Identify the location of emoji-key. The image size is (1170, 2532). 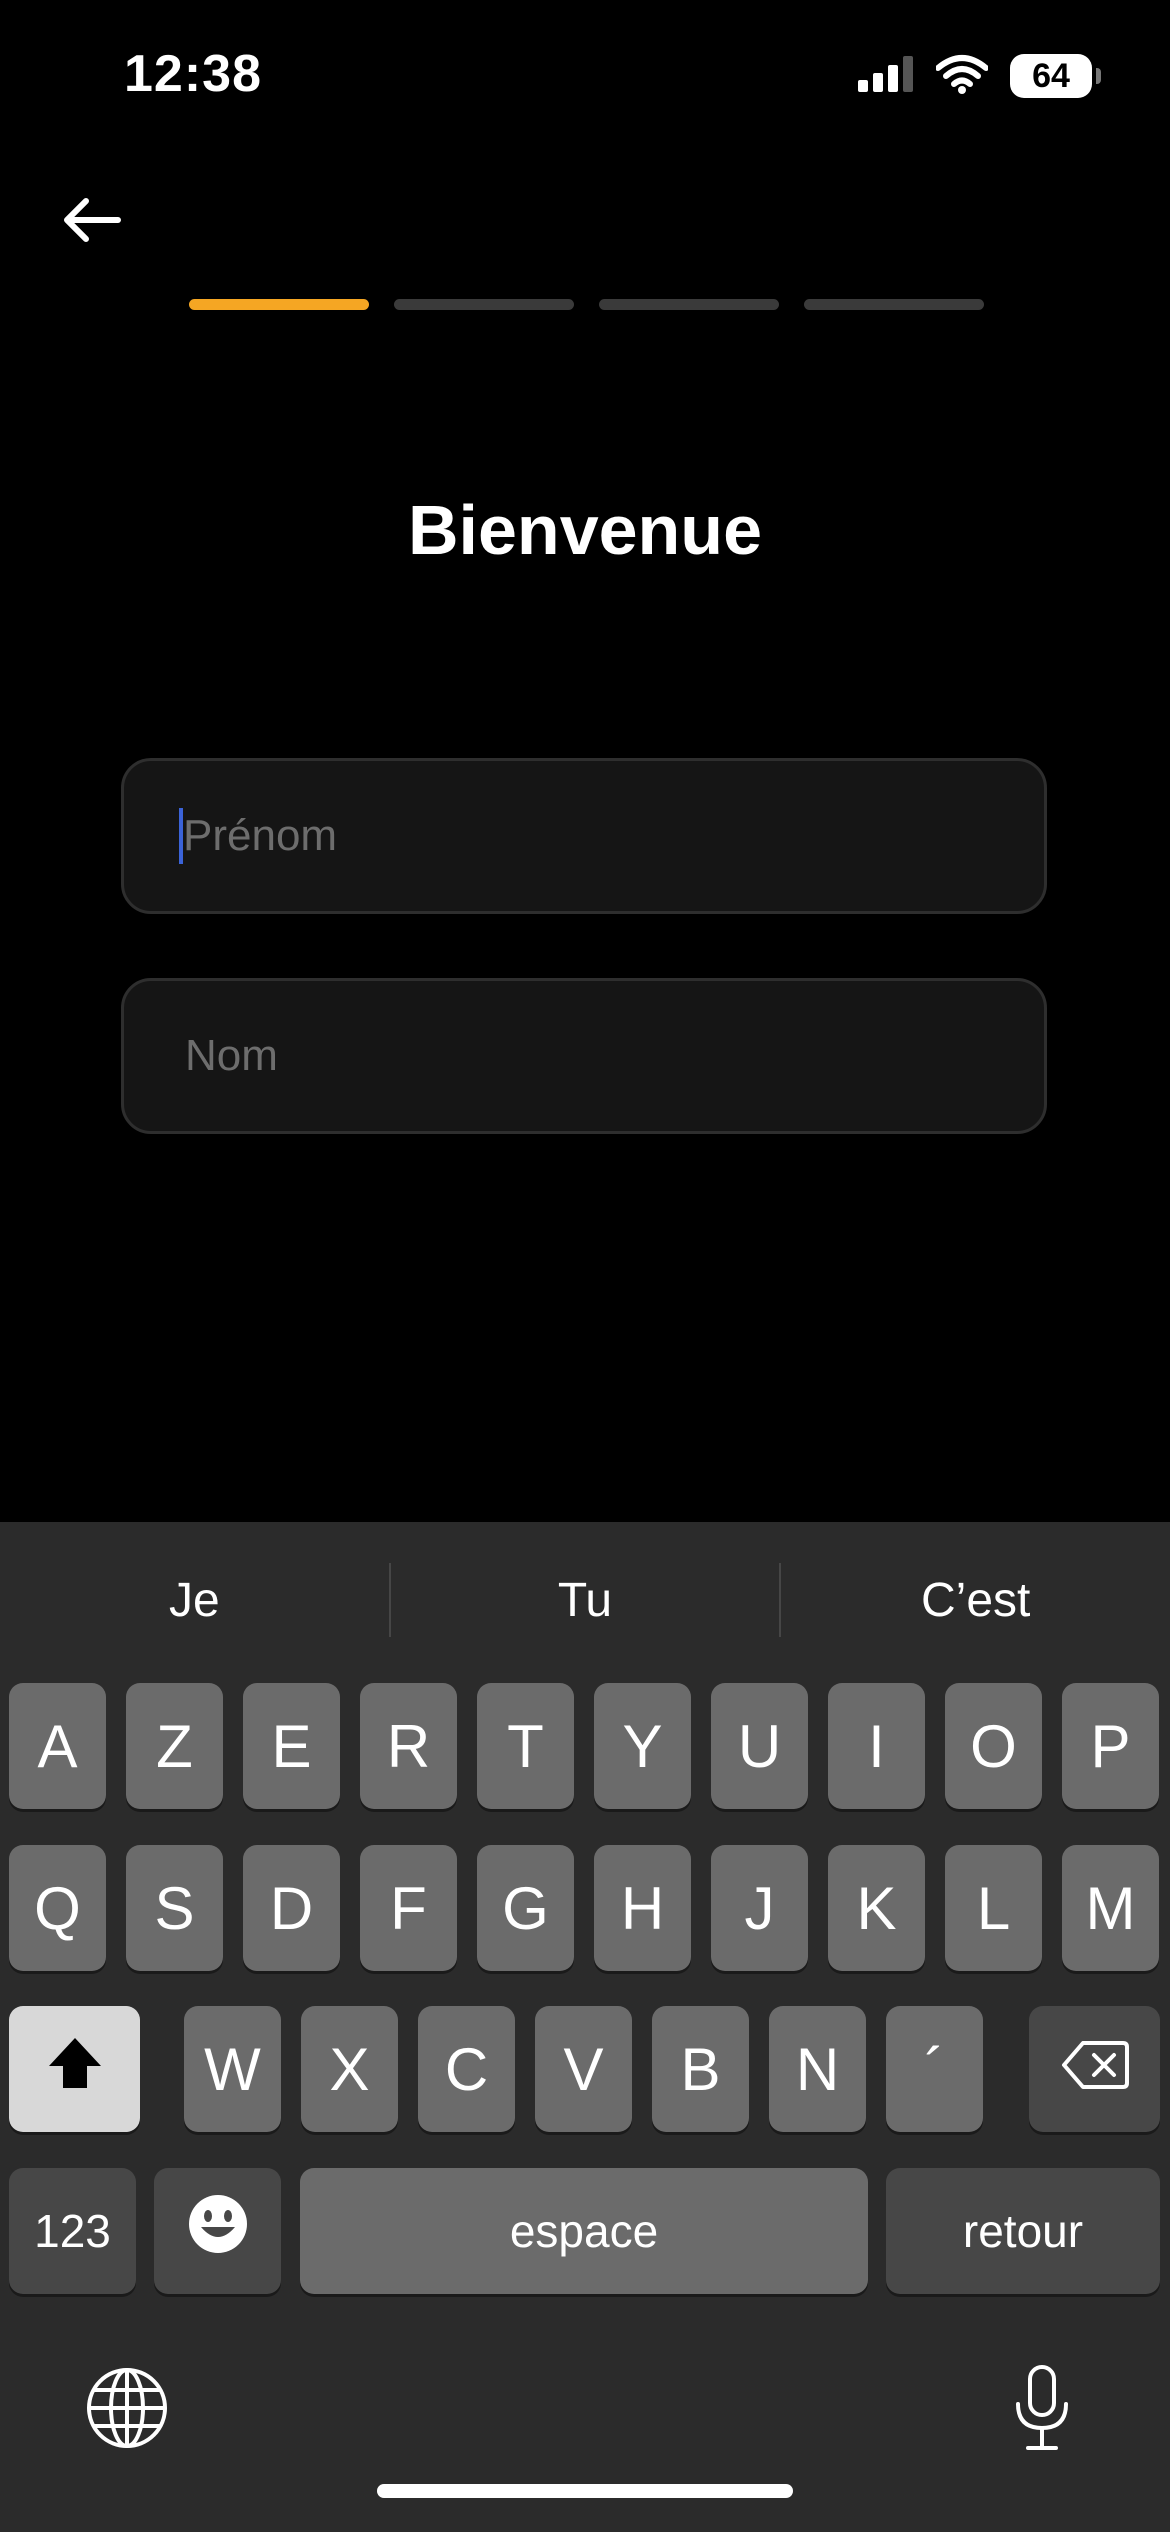
(217, 2231).